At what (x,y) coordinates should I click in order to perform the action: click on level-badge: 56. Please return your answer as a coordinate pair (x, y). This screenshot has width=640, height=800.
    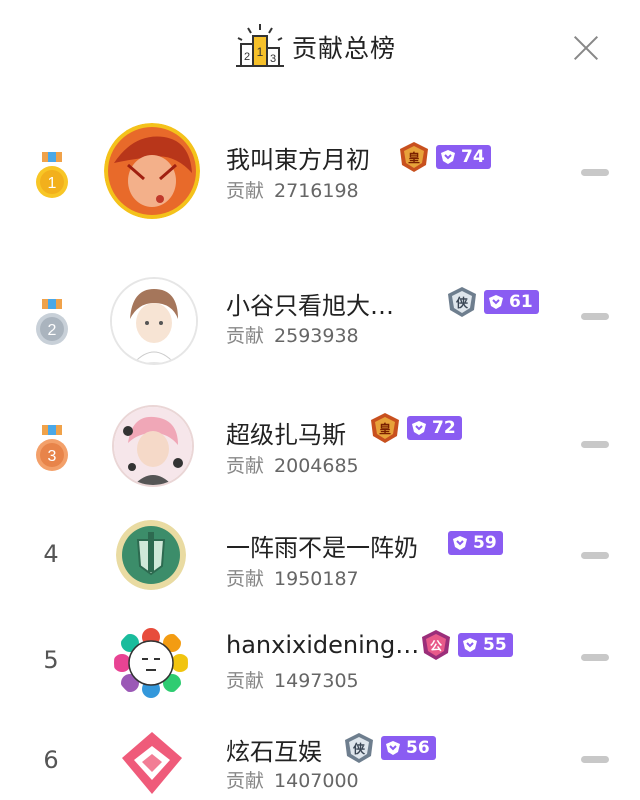
    Looking at the image, I should click on (408, 748).